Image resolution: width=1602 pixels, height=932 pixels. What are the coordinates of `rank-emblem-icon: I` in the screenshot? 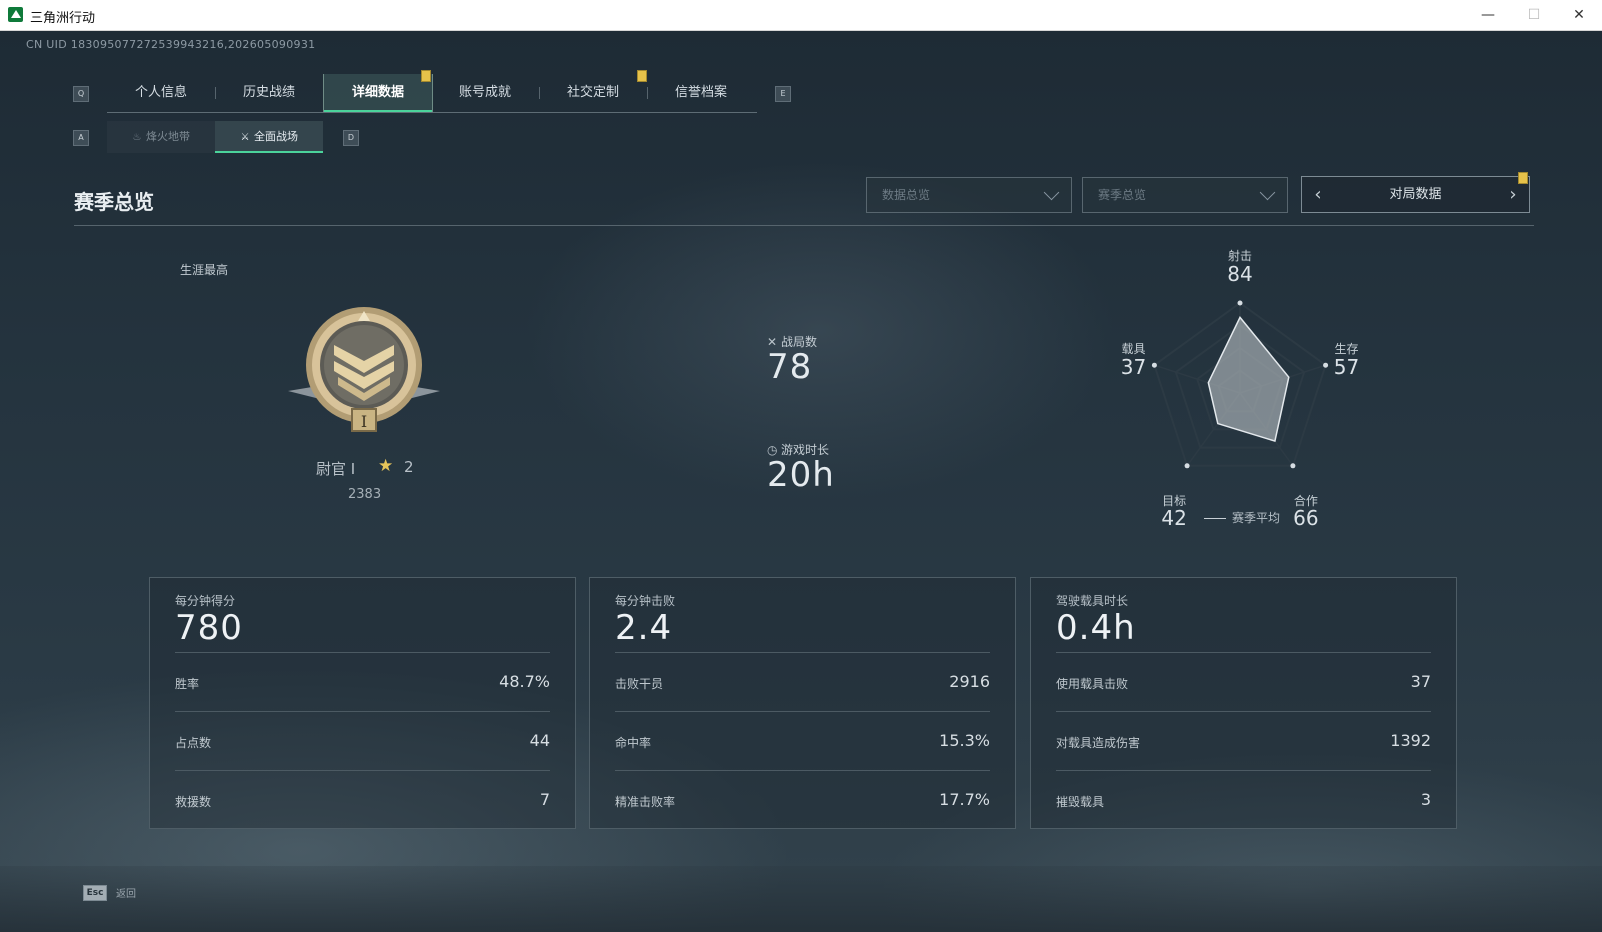 It's located at (364, 369).